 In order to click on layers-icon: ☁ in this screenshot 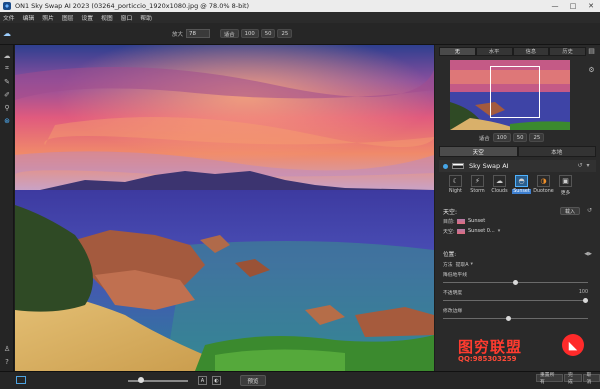, I will do `click(7, 33)`.